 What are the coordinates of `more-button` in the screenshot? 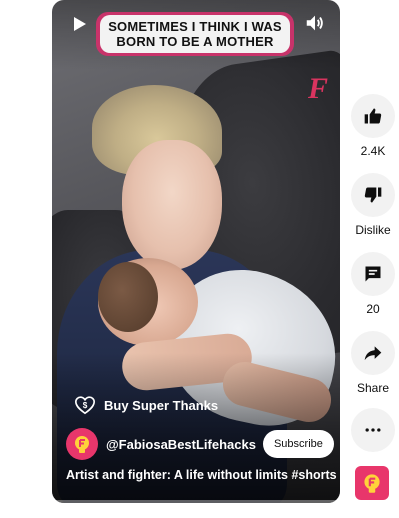 It's located at (373, 430).